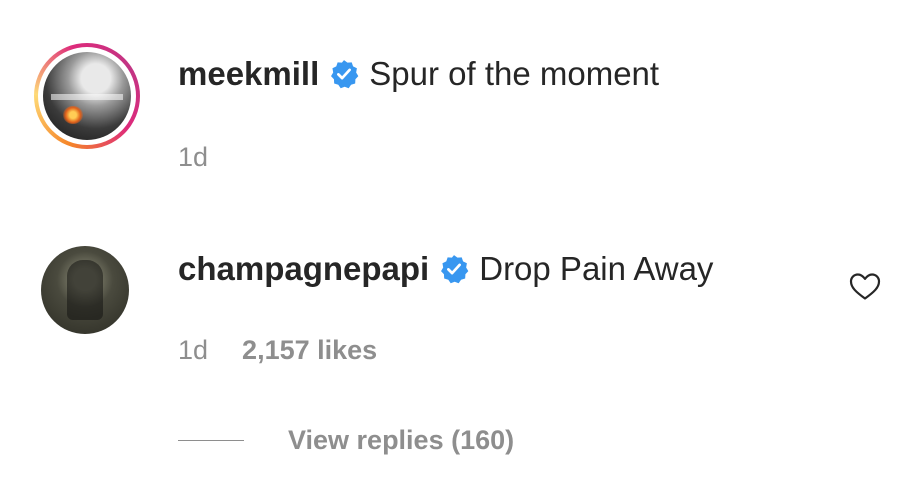  Describe the element at coordinates (309, 350) in the screenshot. I see `like-count: 2,157 likes` at that location.